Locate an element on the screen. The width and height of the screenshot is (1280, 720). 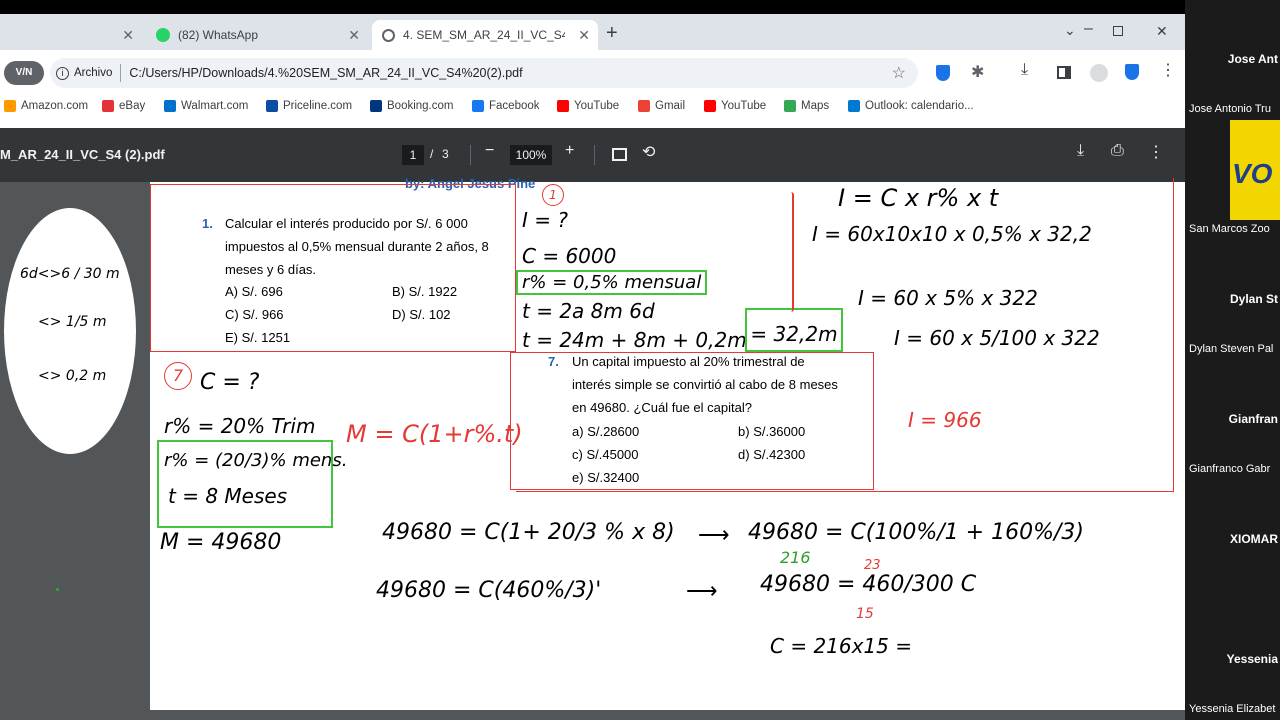
sol-1-line: I = ? is located at coordinates (545, 220).